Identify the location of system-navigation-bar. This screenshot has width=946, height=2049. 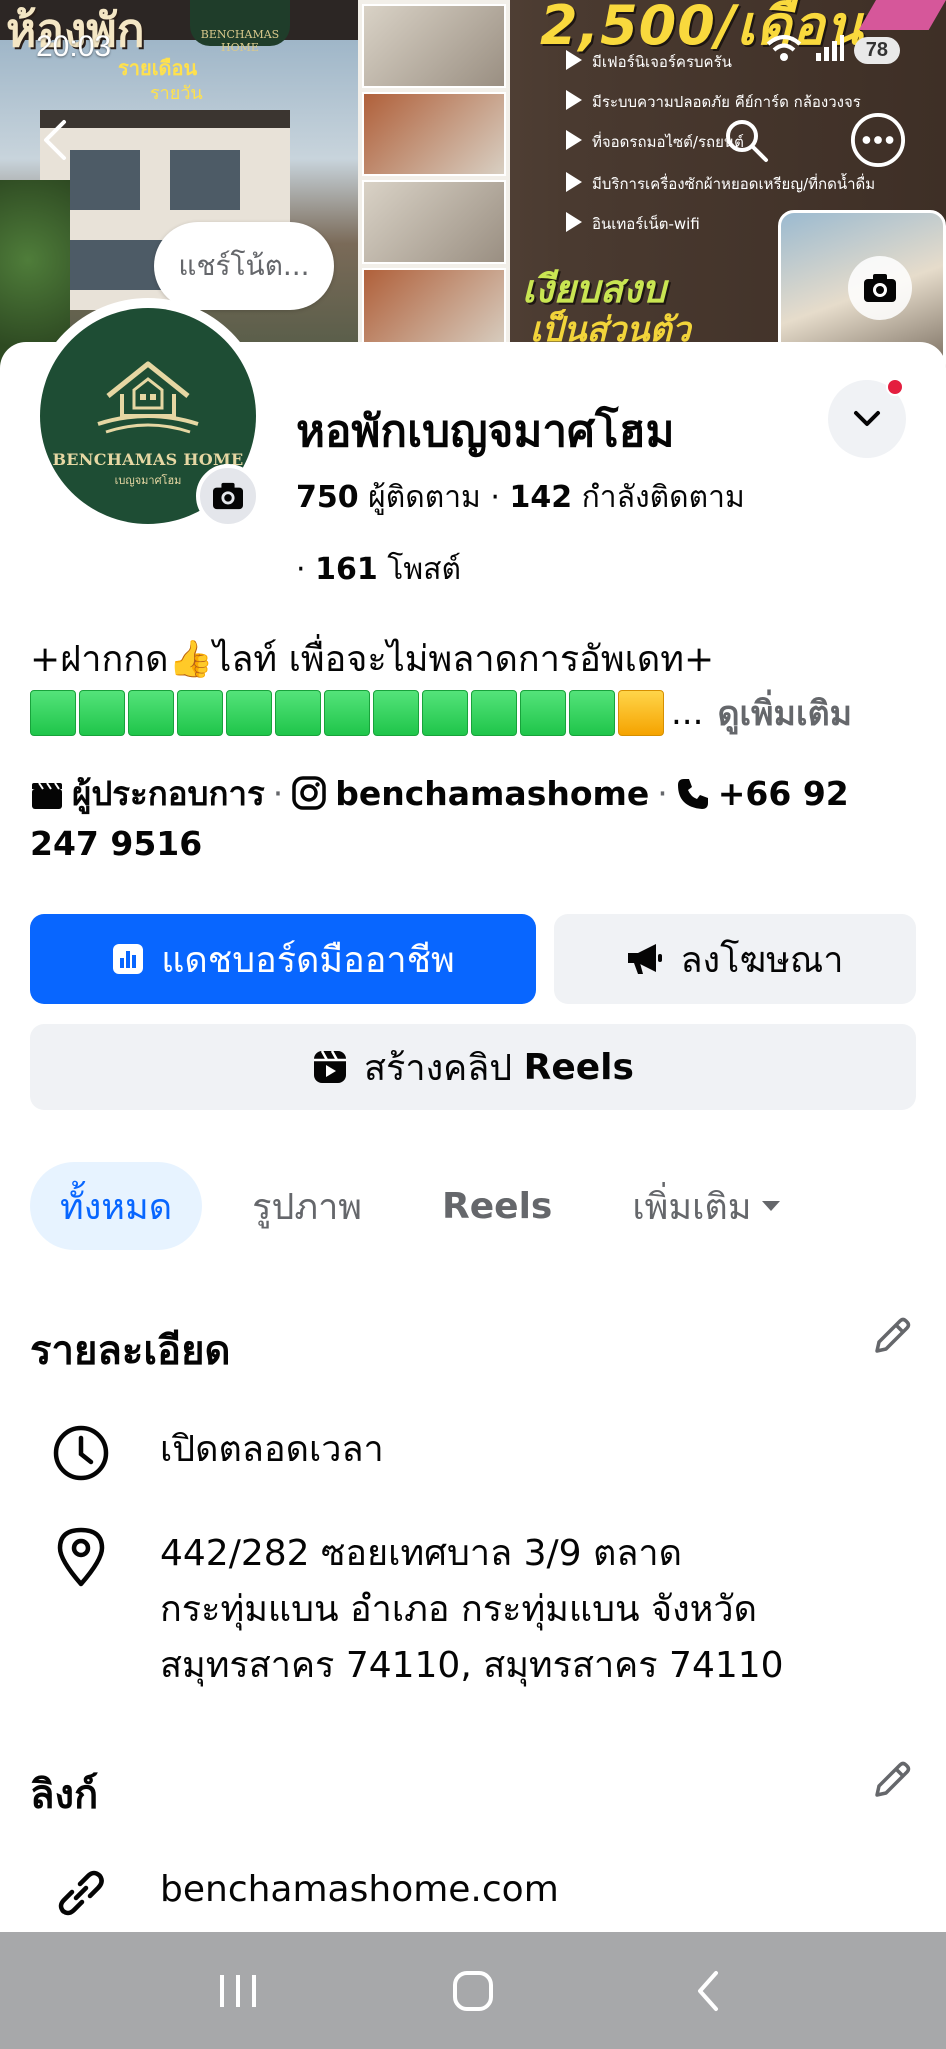
(473, 1990).